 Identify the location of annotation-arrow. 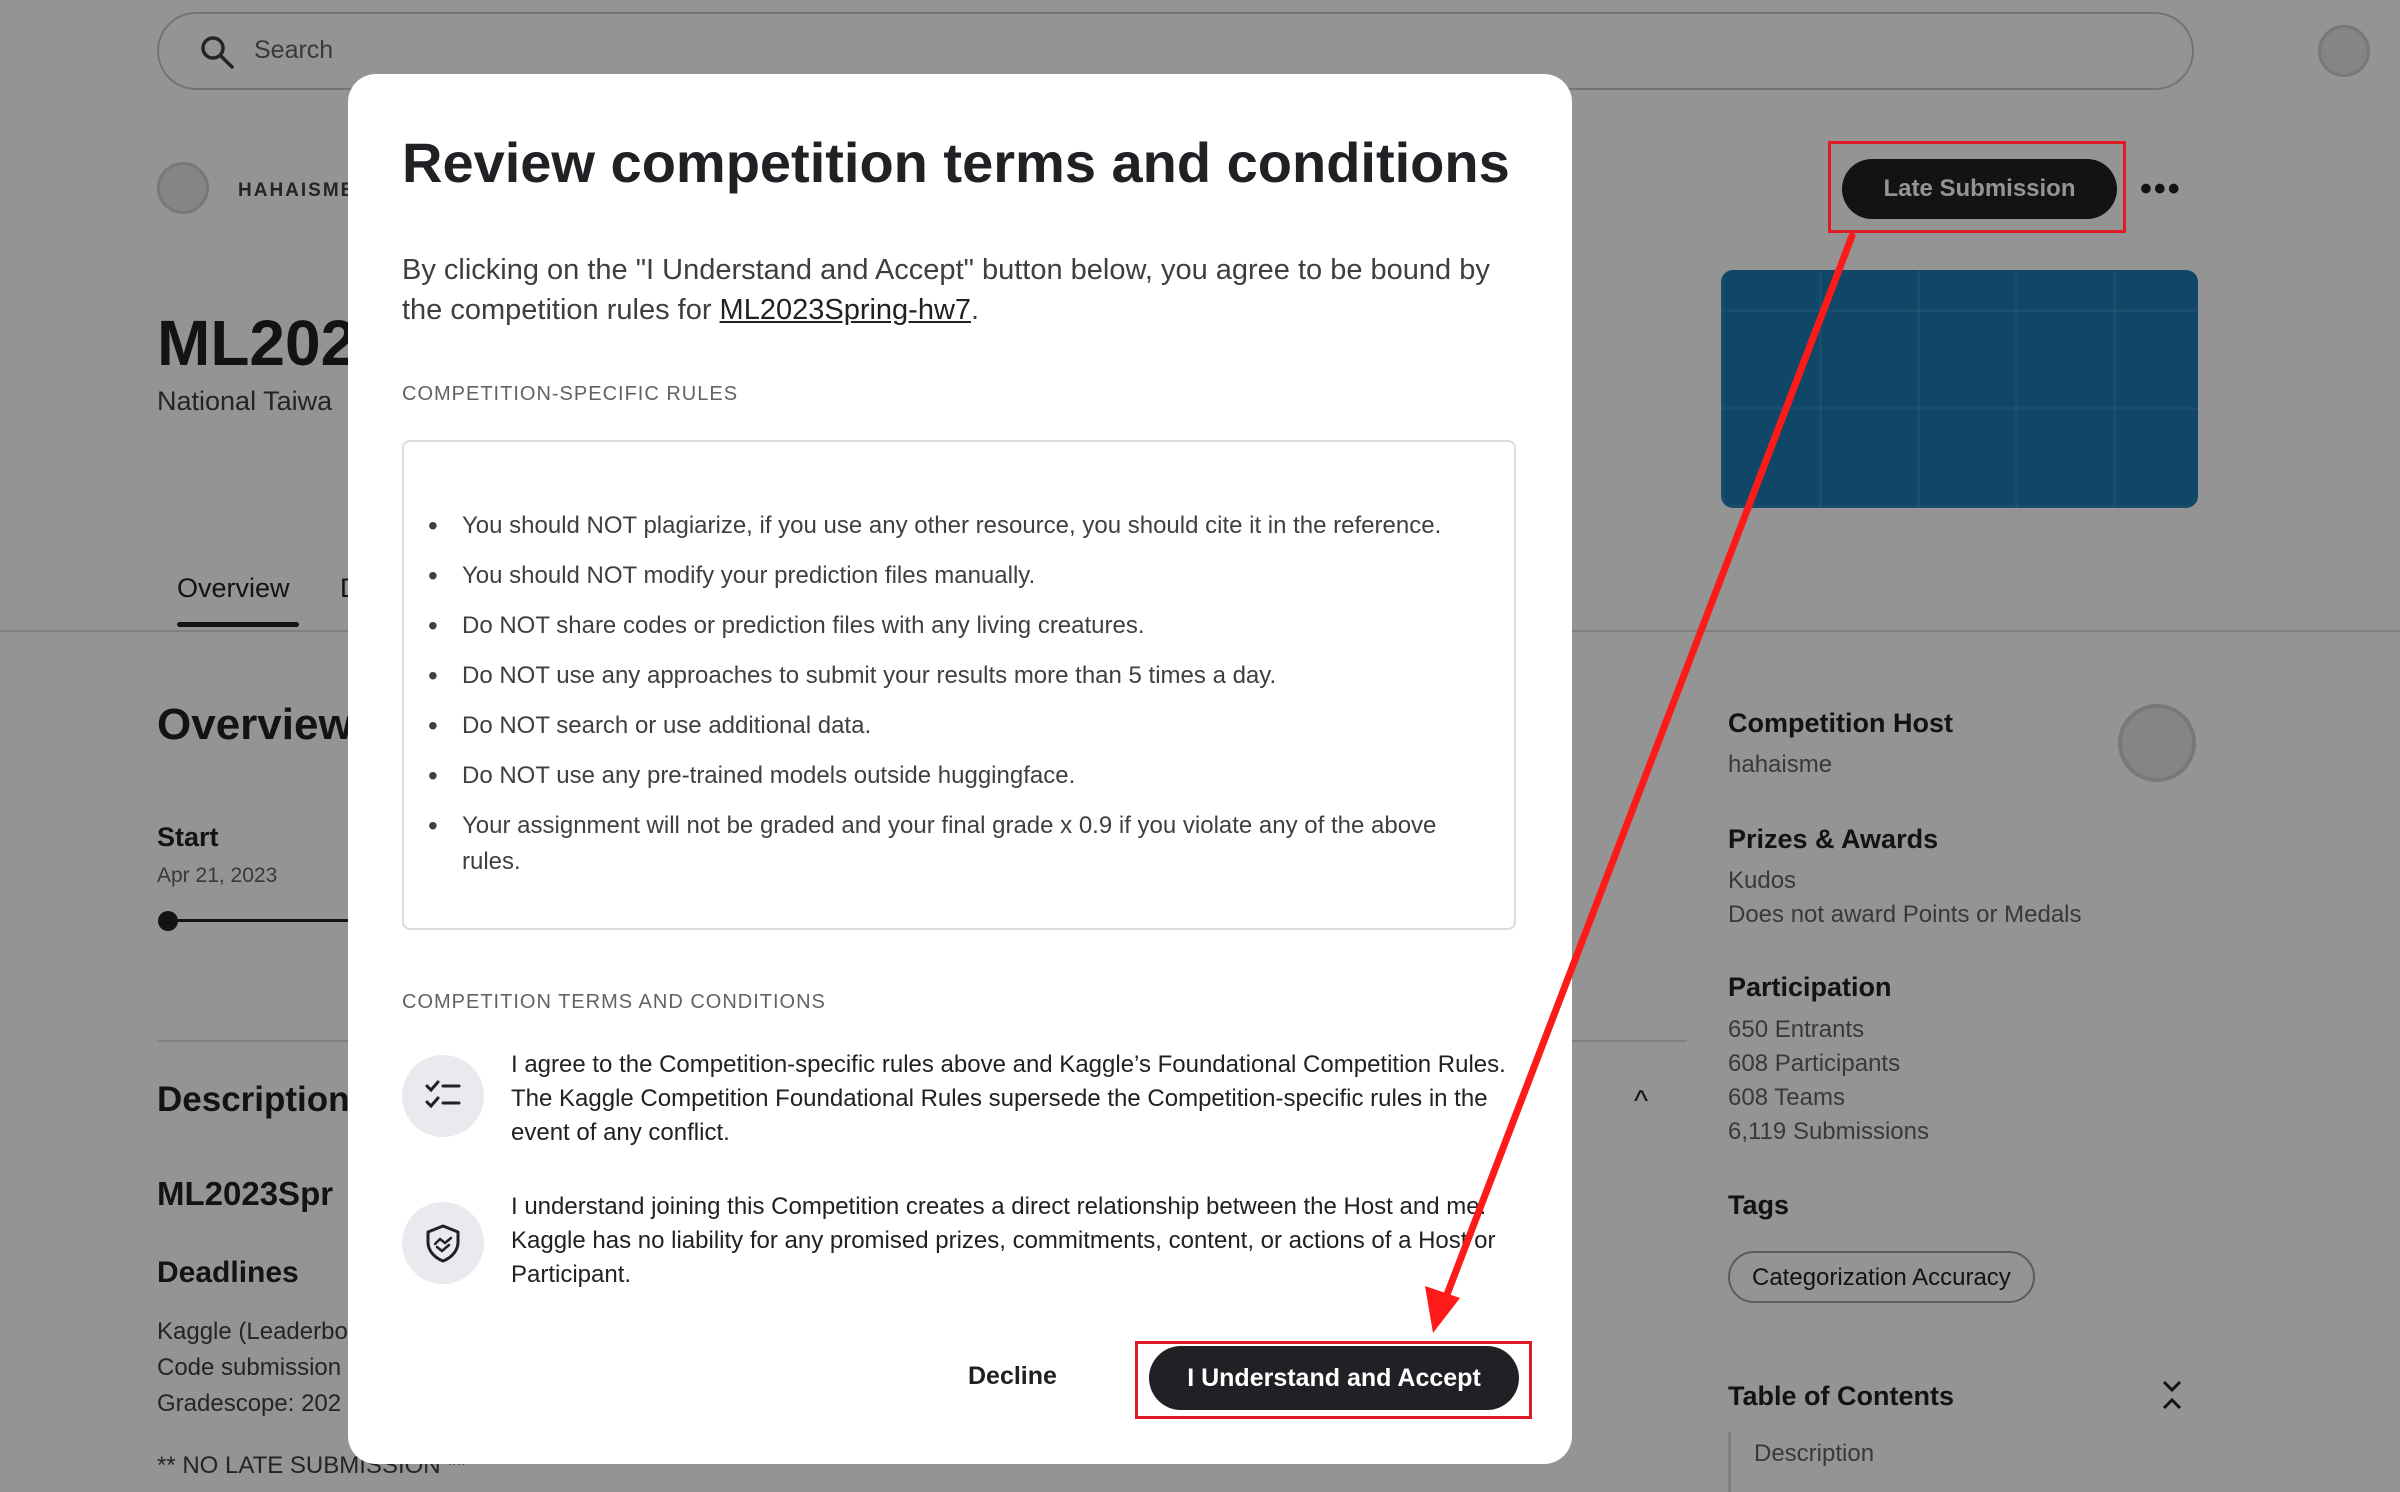
(1640, 782).